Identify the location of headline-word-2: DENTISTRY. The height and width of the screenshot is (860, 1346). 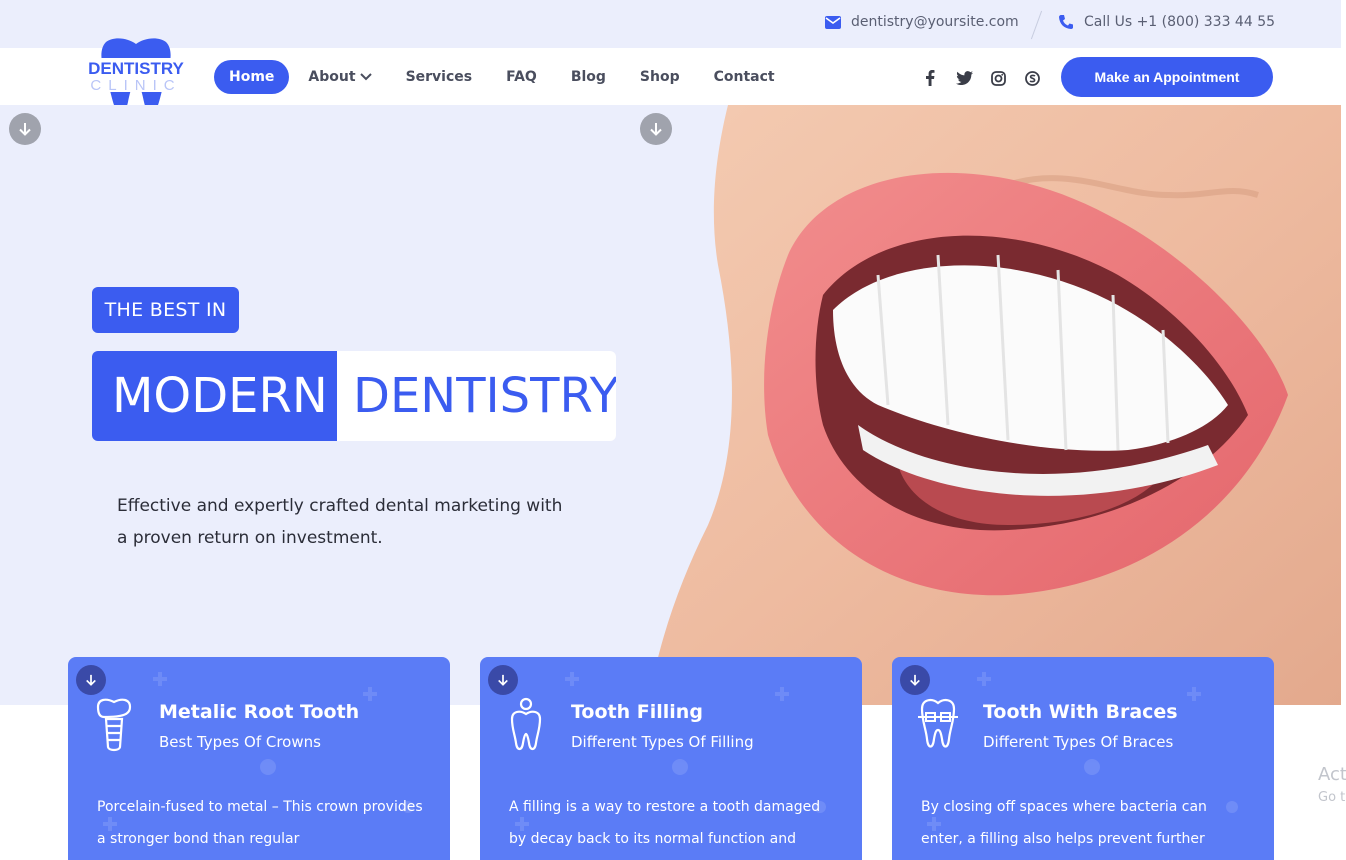
(476, 396).